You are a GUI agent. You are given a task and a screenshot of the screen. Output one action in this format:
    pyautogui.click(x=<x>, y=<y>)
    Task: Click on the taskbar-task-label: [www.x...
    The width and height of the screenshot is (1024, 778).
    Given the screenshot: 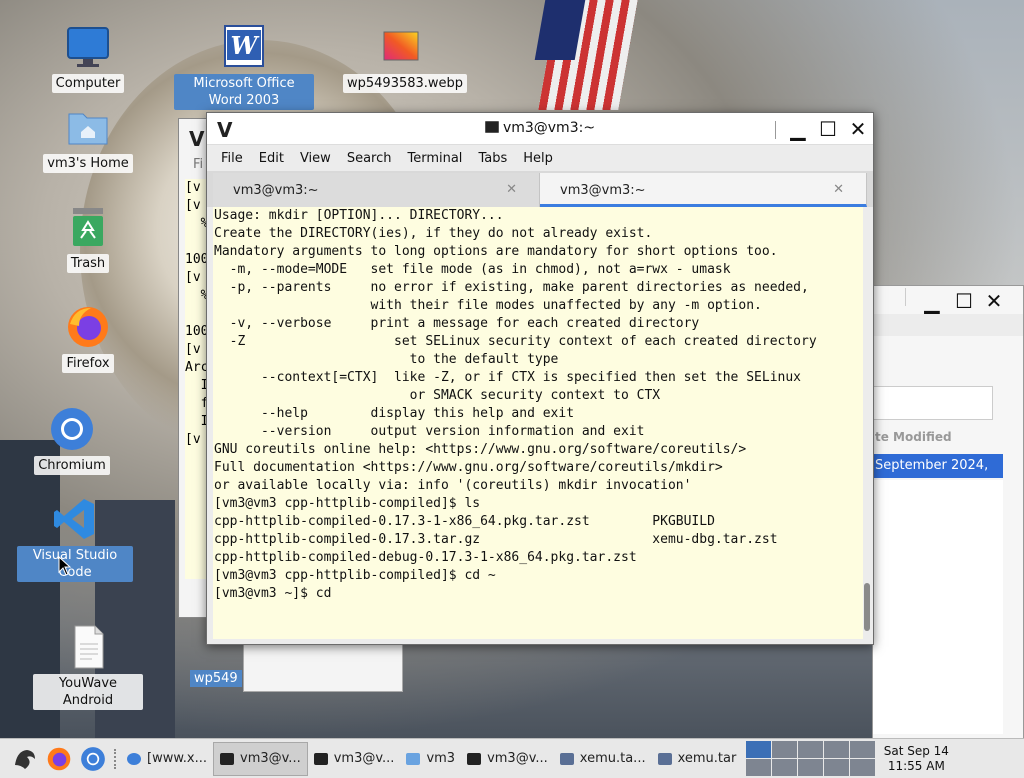 What is the action you would take?
    pyautogui.click(x=177, y=758)
    